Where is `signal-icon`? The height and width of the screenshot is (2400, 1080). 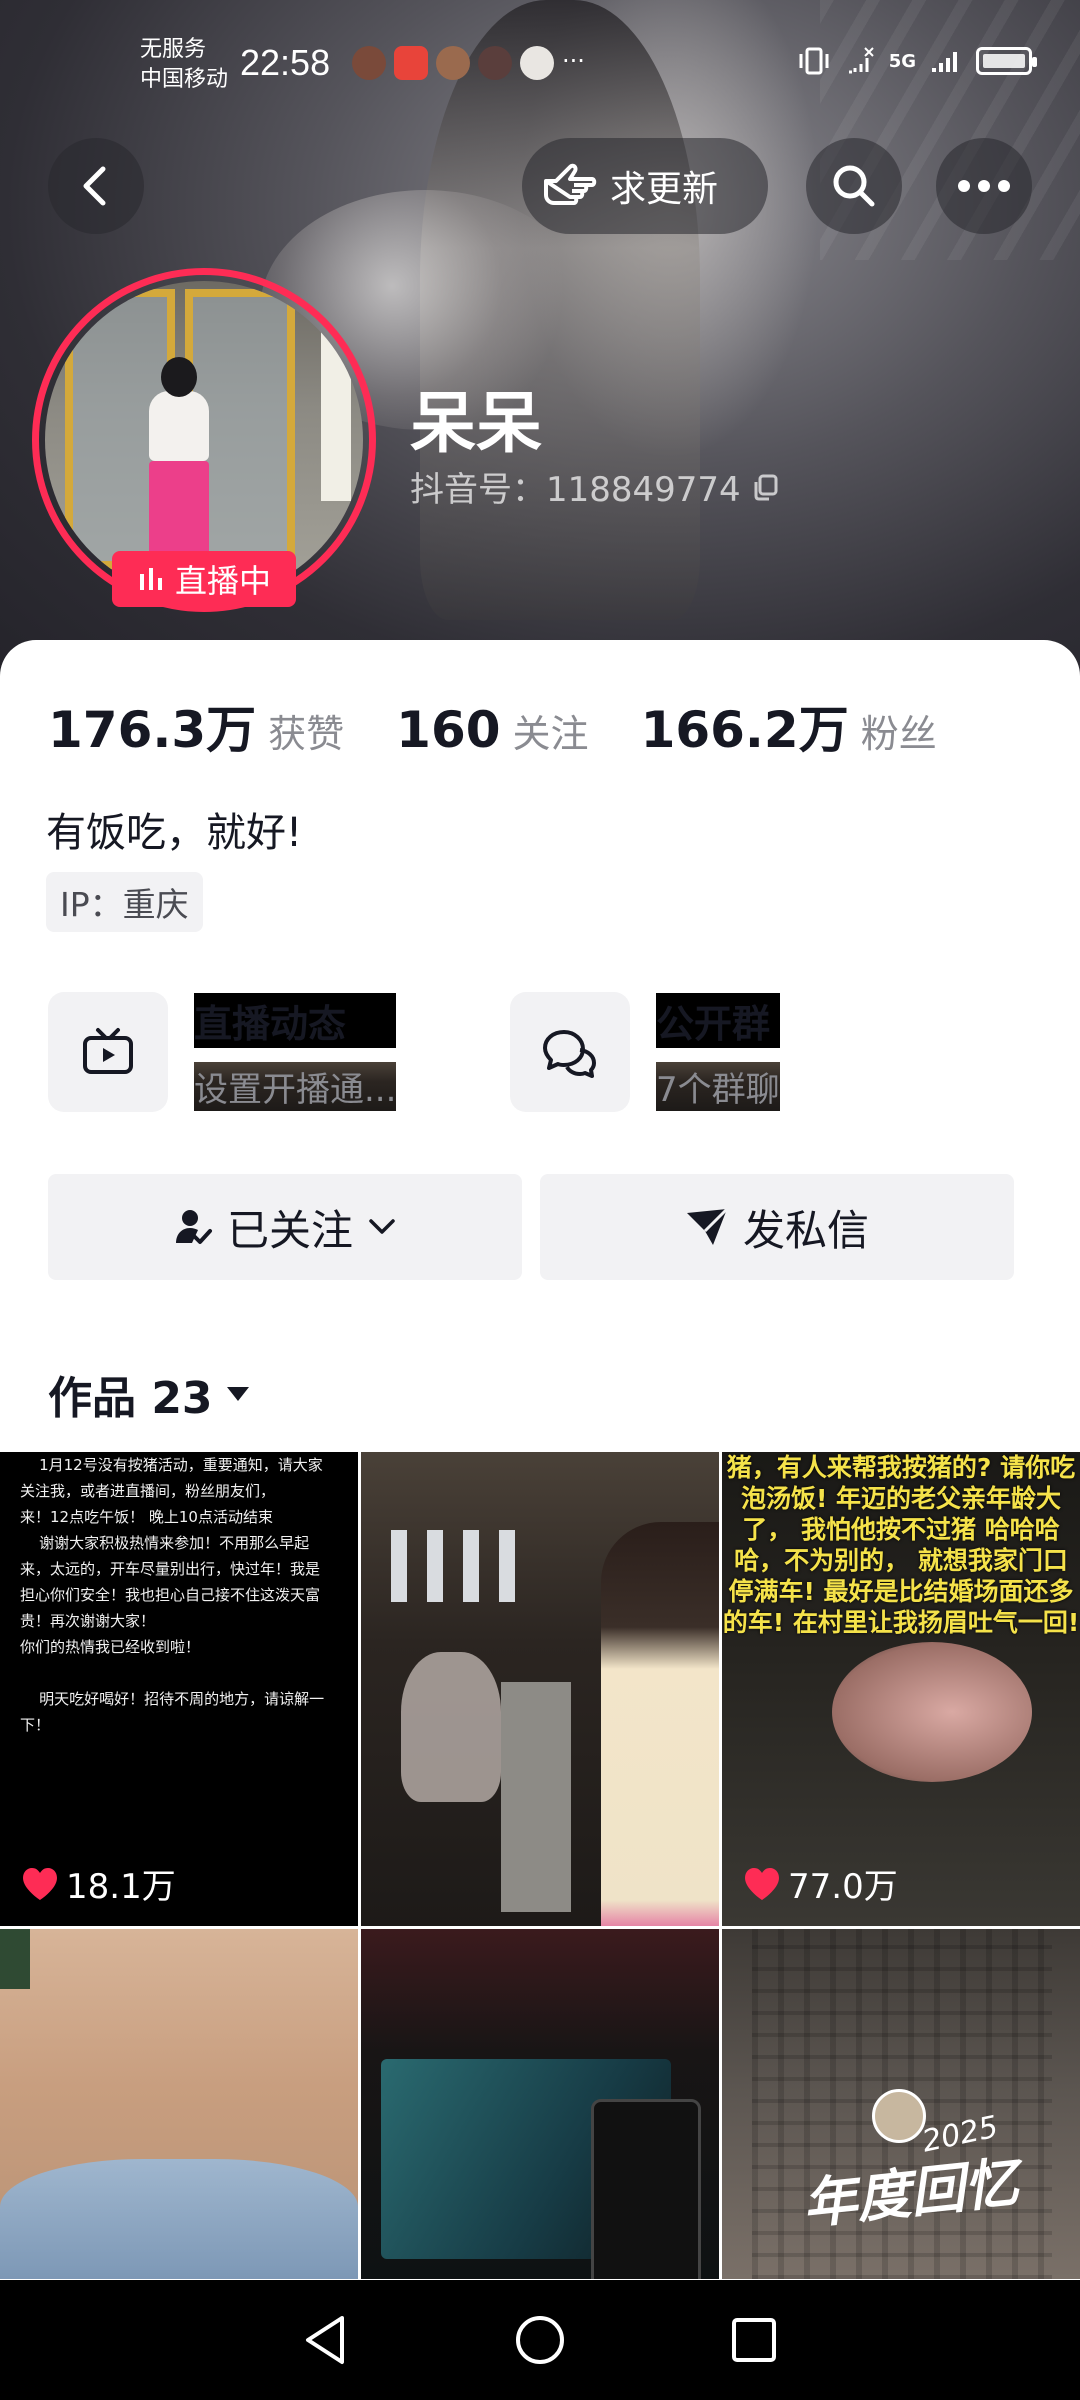
signal-icon is located at coordinates (944, 62).